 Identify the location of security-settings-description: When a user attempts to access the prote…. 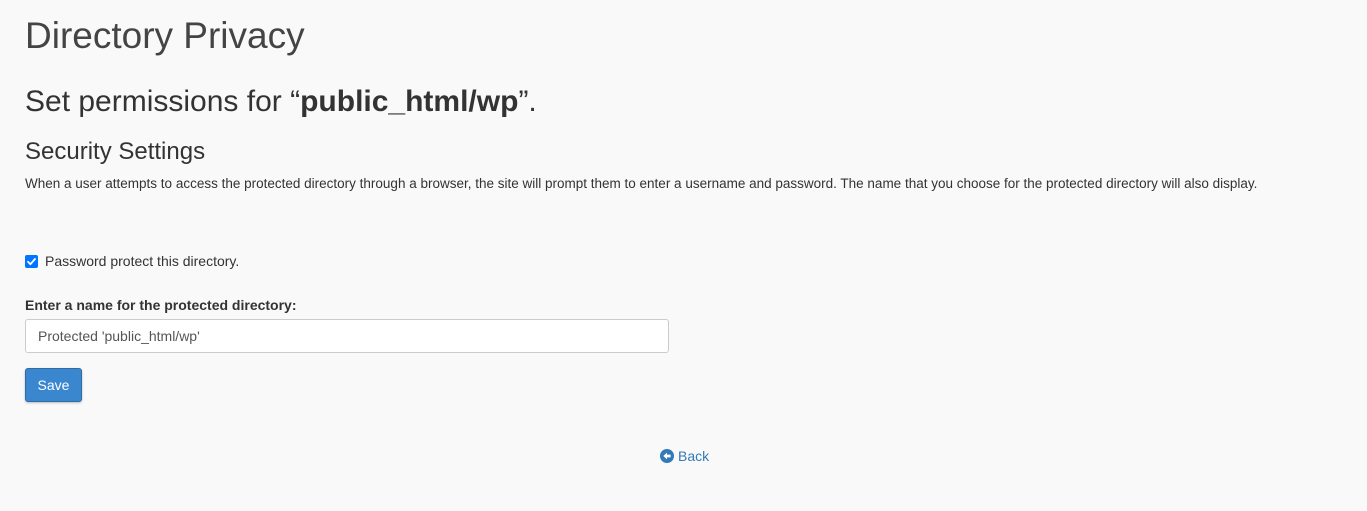
(641, 183).